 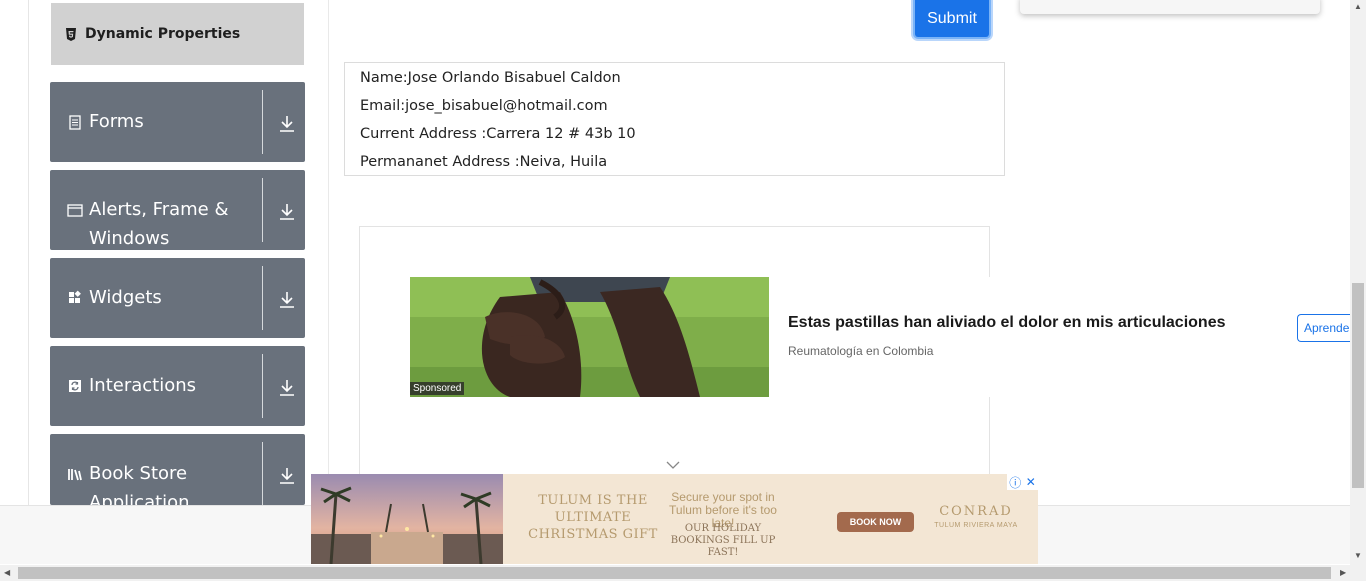 I want to click on info-icon: ⓘ, so click(x=1015, y=482).